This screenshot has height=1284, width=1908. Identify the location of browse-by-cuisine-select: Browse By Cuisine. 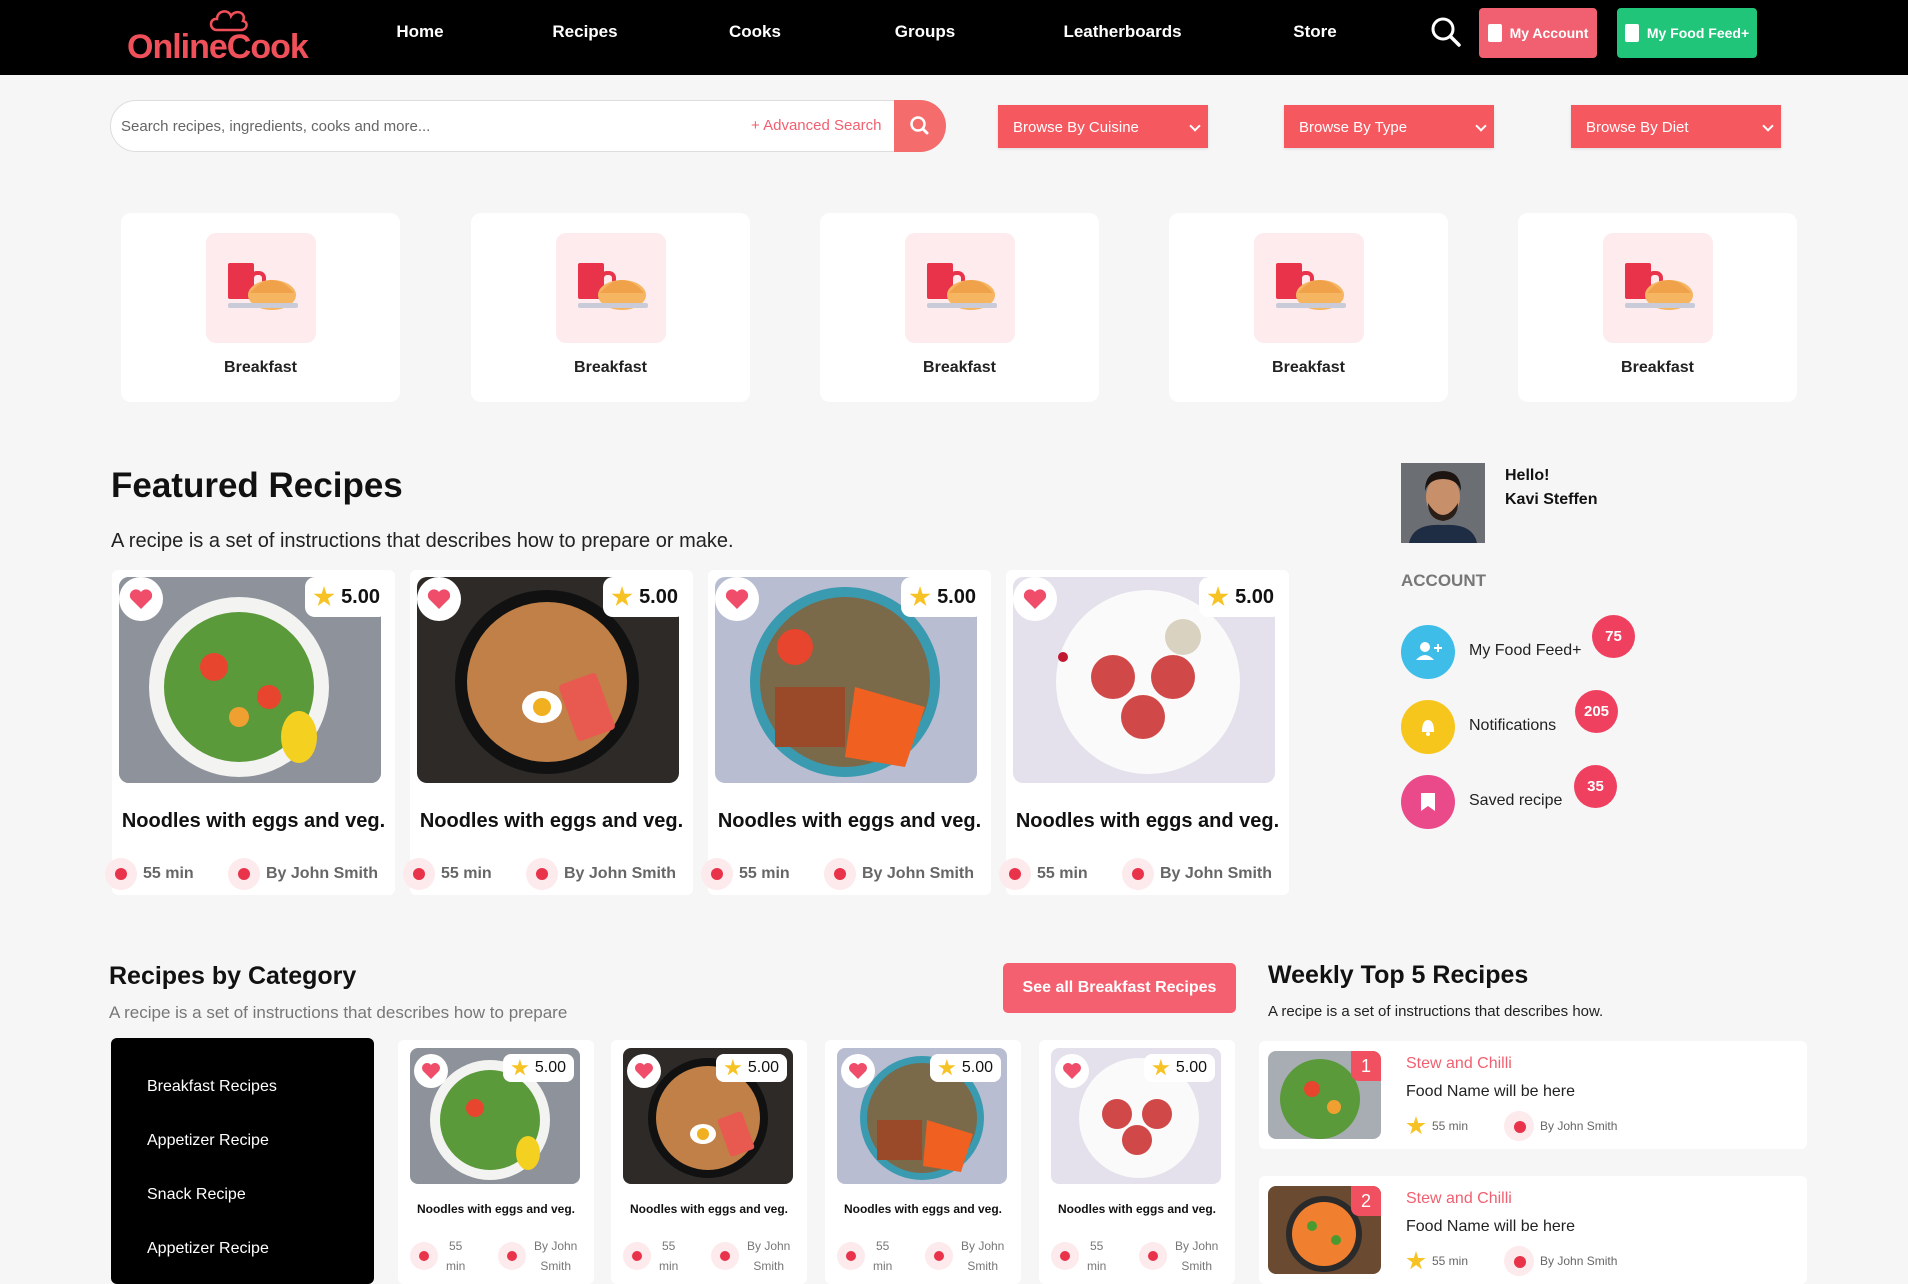
(1103, 126).